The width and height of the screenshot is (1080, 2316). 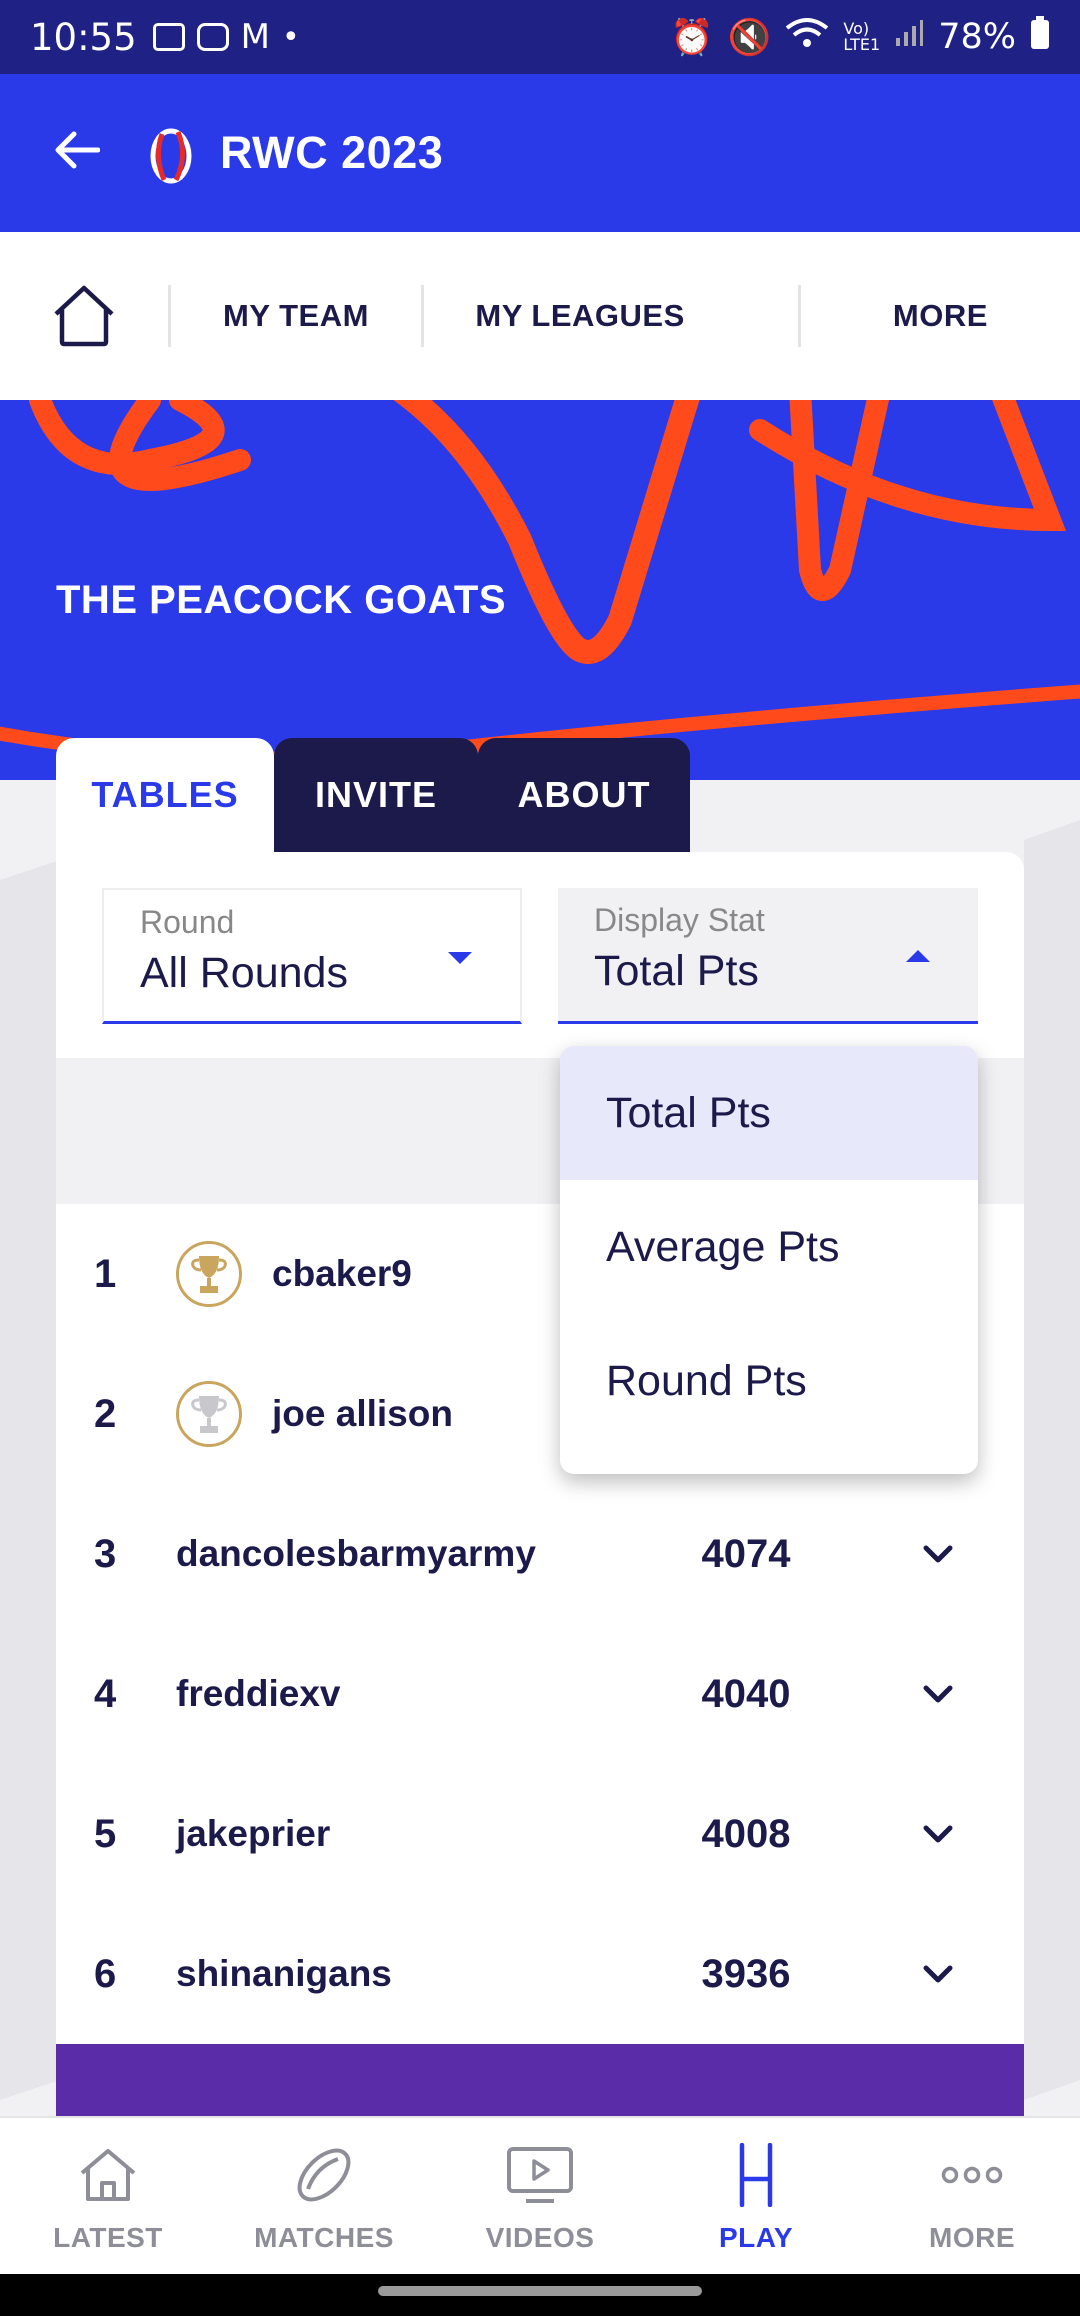 I want to click on bottom-nav-play: PLAY, so click(x=756, y=2196).